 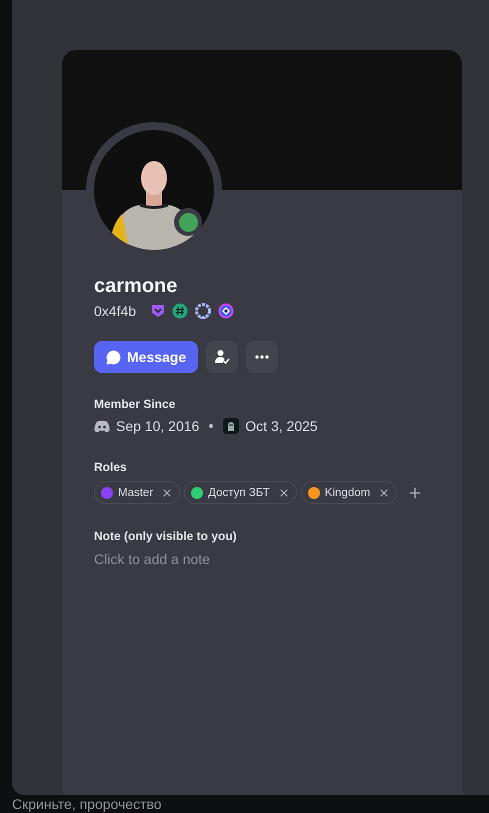 What do you see at coordinates (347, 492) in the screenshot?
I see `role-name: Kingdom` at bounding box center [347, 492].